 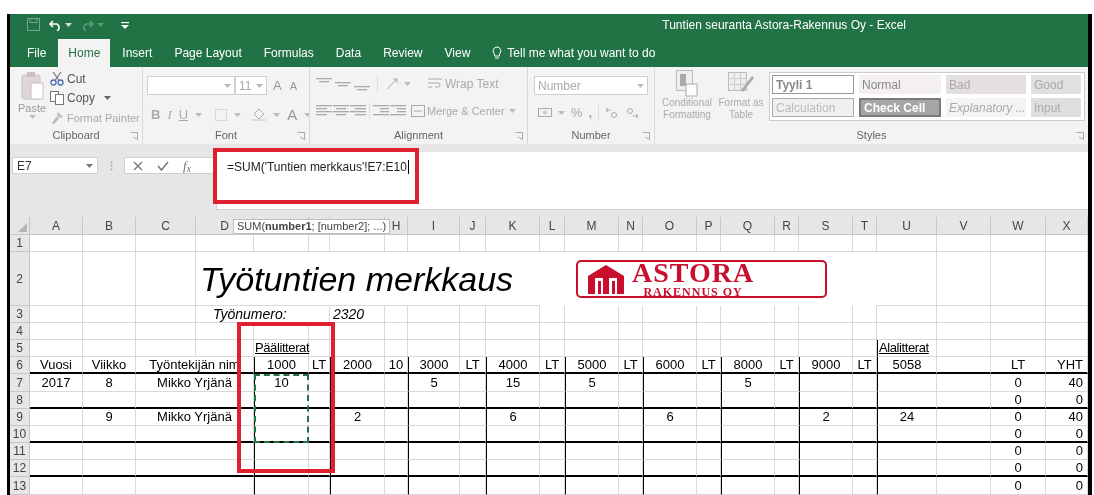 I want to click on select-all-icon, so click(x=22, y=227).